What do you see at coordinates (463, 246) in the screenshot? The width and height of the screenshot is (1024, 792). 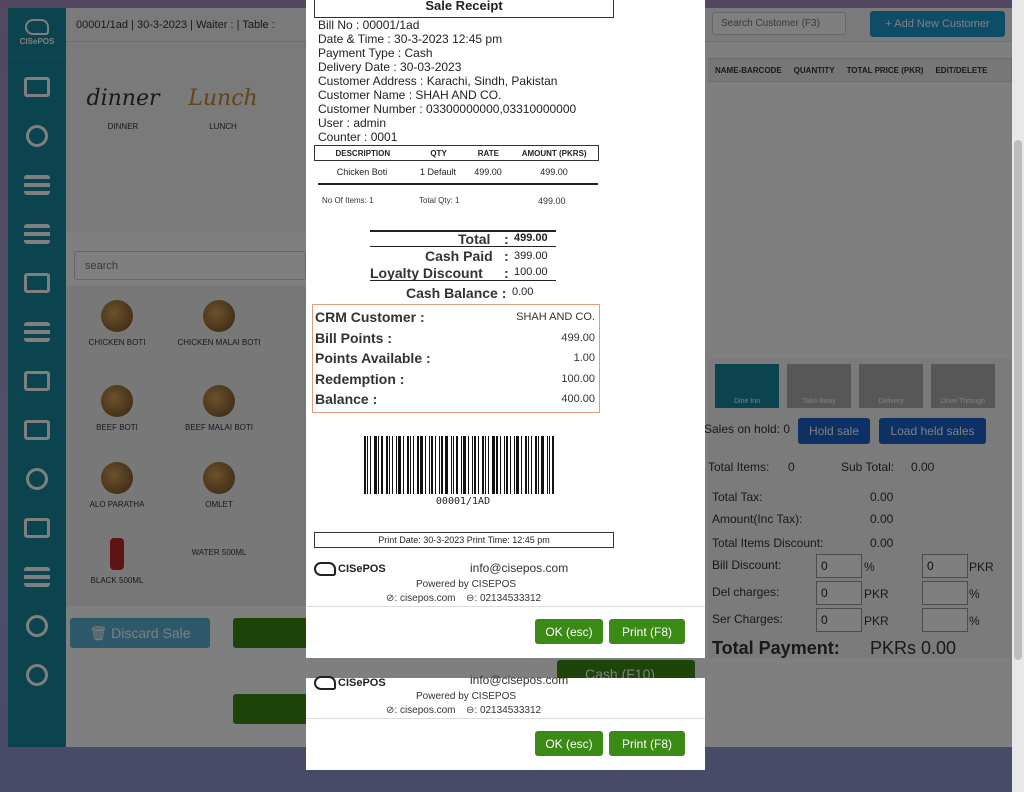 I see `total-underline` at bounding box center [463, 246].